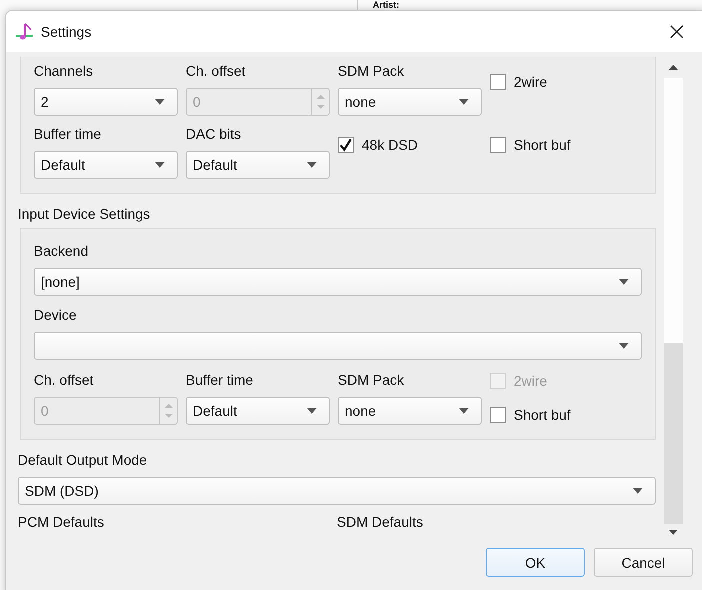 This screenshot has width=702, height=590. What do you see at coordinates (390, 145) in the screenshot?
I see `checkbox-label: 48k DSD` at bounding box center [390, 145].